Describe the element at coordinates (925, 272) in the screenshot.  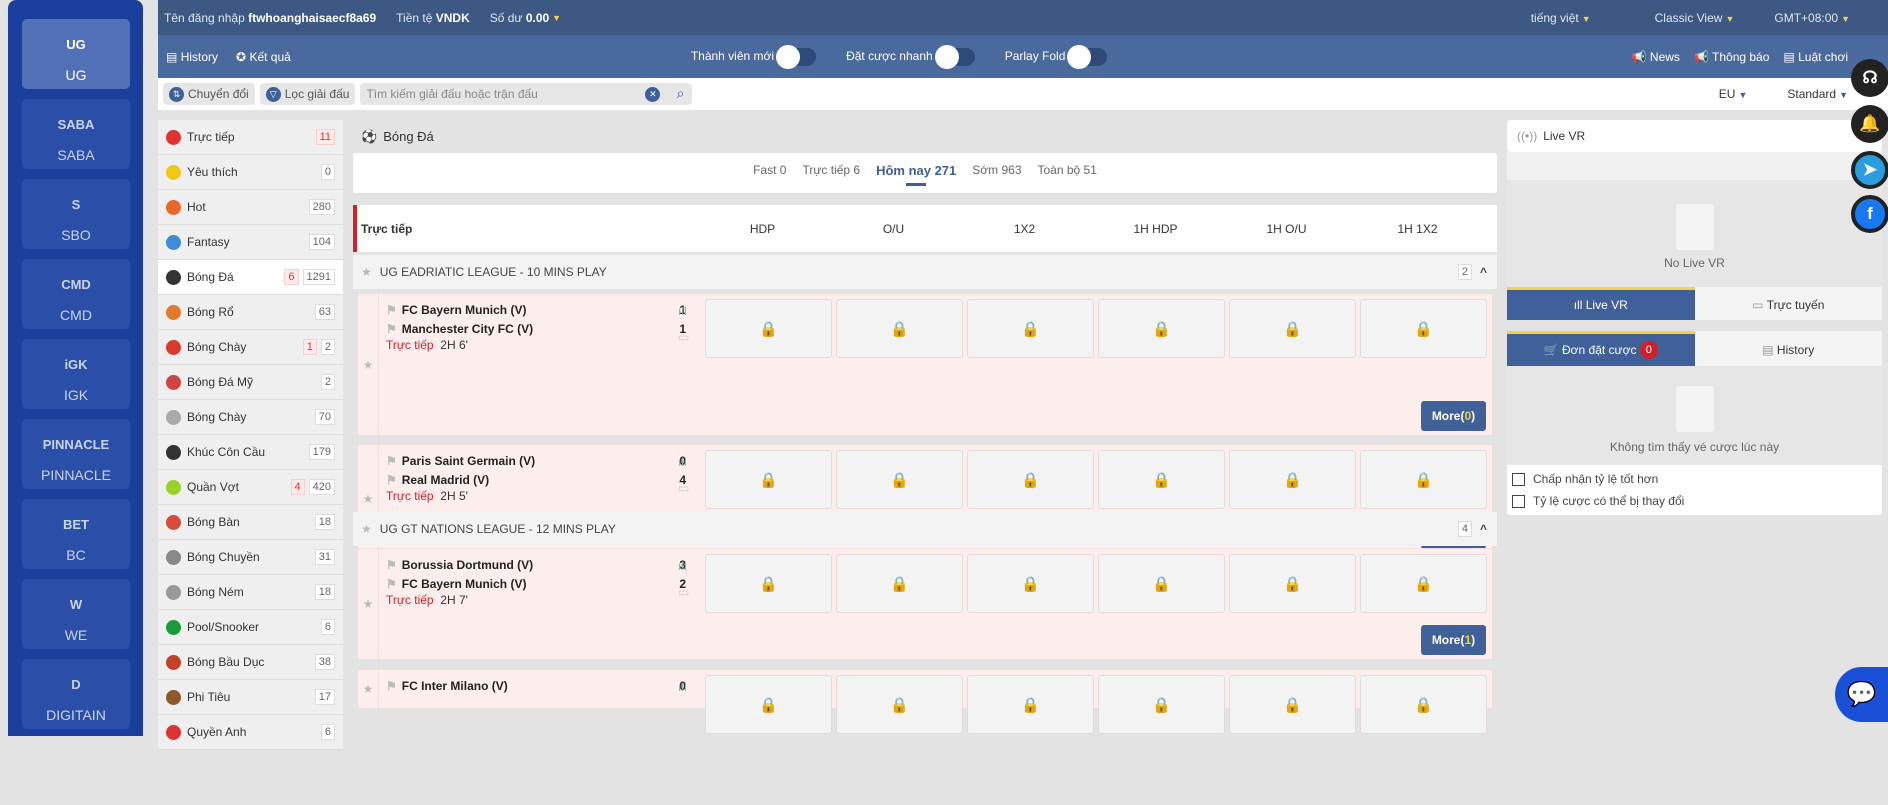
I see `league-header: ★ UG EADRIATIC LEAGUE - 10 MINS PLAY 2 ^` at that location.